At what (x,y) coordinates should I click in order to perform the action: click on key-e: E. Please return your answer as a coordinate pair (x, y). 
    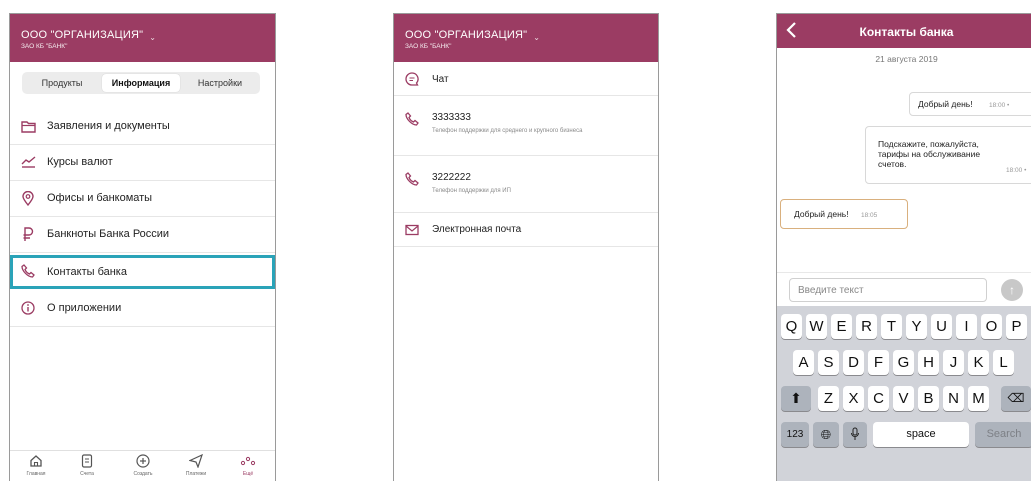
    Looking at the image, I should click on (841, 326).